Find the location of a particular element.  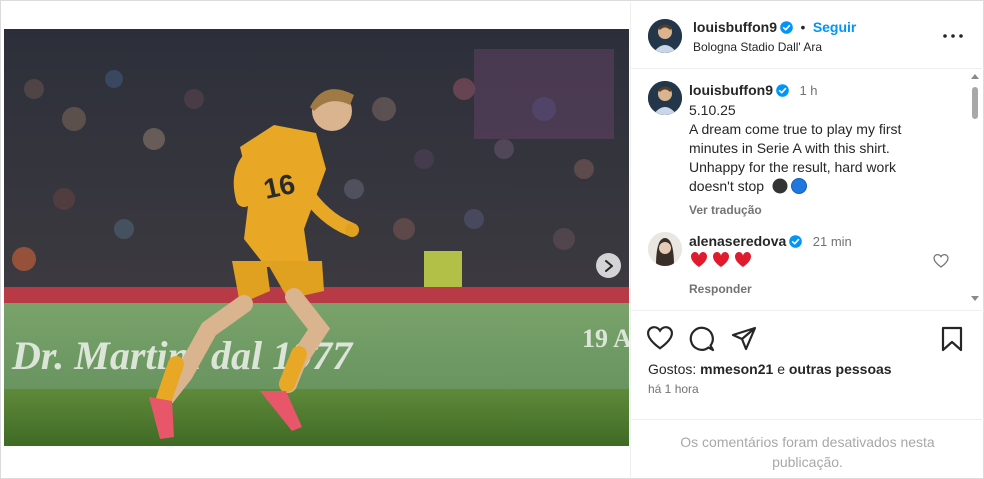

caption-emoji is located at coordinates (790, 188).